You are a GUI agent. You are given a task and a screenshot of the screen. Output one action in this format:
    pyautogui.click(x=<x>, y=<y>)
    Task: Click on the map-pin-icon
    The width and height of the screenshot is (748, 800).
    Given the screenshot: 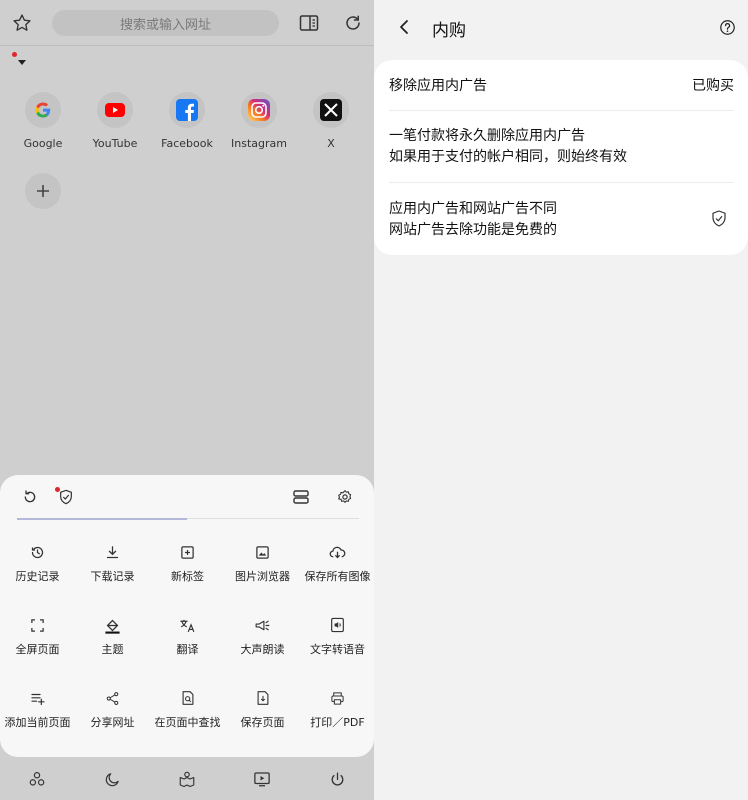 What is the action you would take?
    pyautogui.click(x=187, y=779)
    